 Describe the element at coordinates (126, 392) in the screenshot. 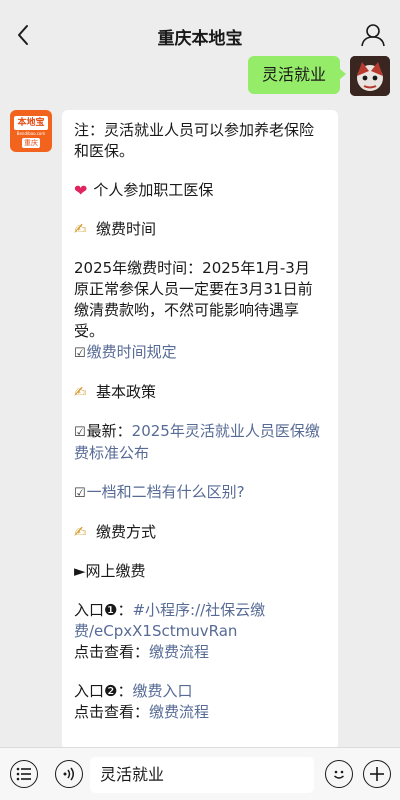

I see `section-policy-label: 基本政策` at that location.